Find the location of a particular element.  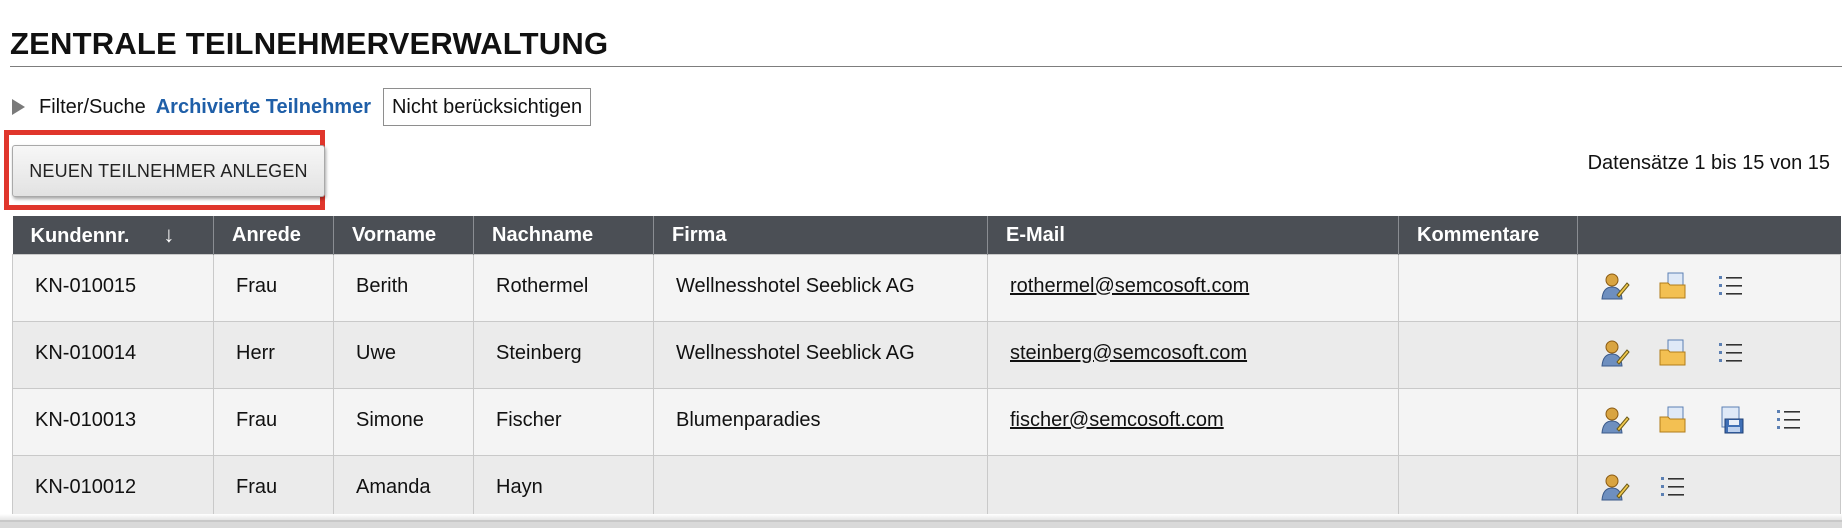

cell-kundennr: KN-010014 is located at coordinates (113, 355).